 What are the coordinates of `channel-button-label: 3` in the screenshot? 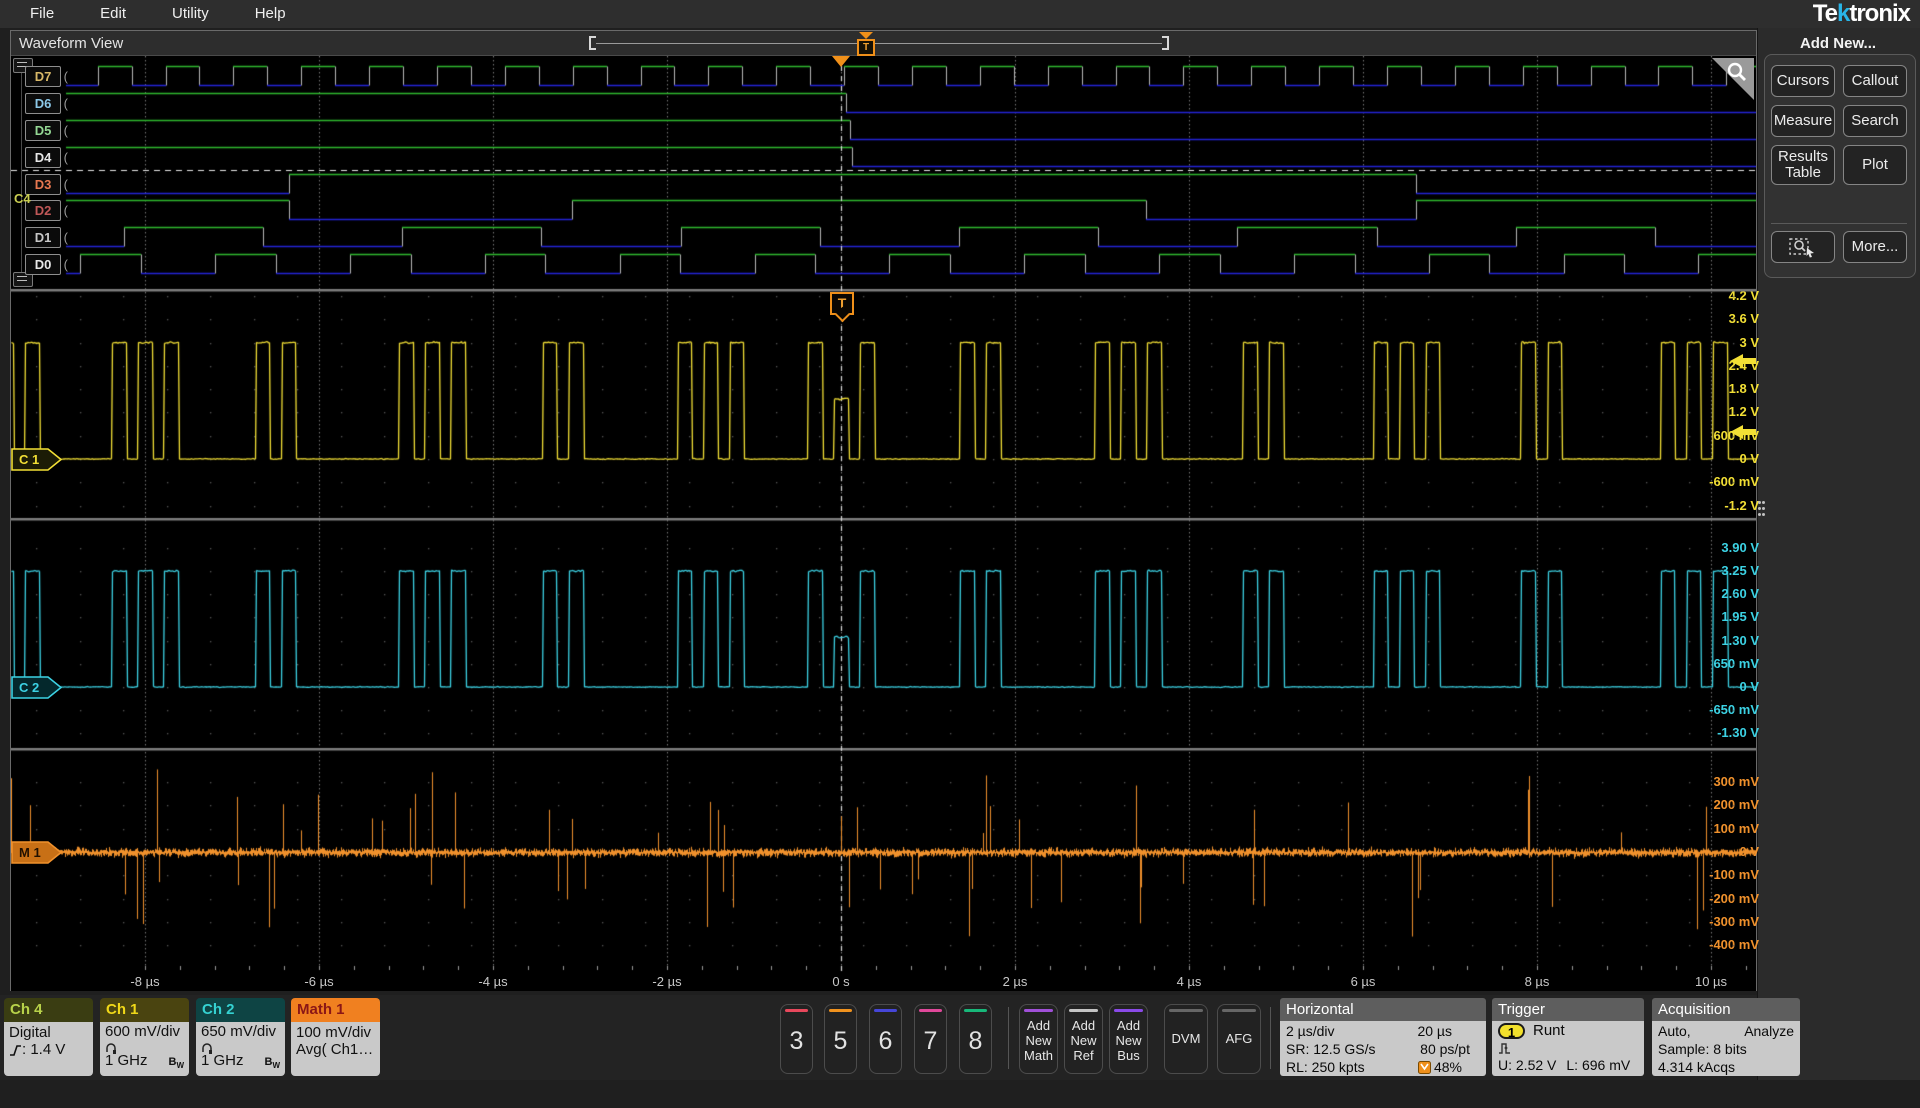 It's located at (796, 1041).